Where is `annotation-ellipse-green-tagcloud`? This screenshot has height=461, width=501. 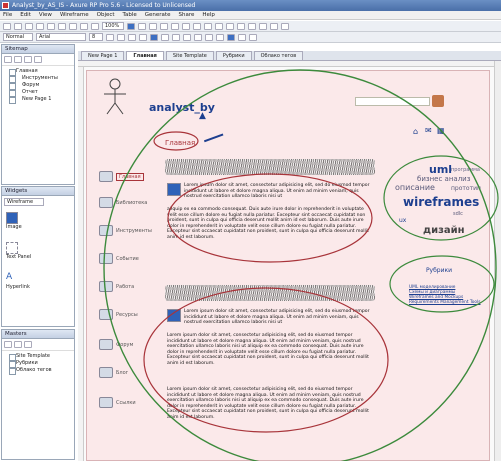
annotation-ellipse-green-tagcloud is located at coordinates (441, 198).